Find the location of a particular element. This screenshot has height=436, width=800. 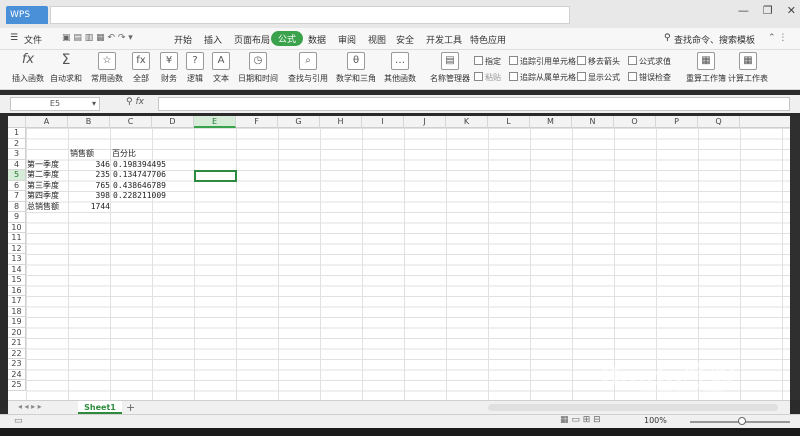

financial-button: ¥ 财务 is located at coordinates (169, 68).